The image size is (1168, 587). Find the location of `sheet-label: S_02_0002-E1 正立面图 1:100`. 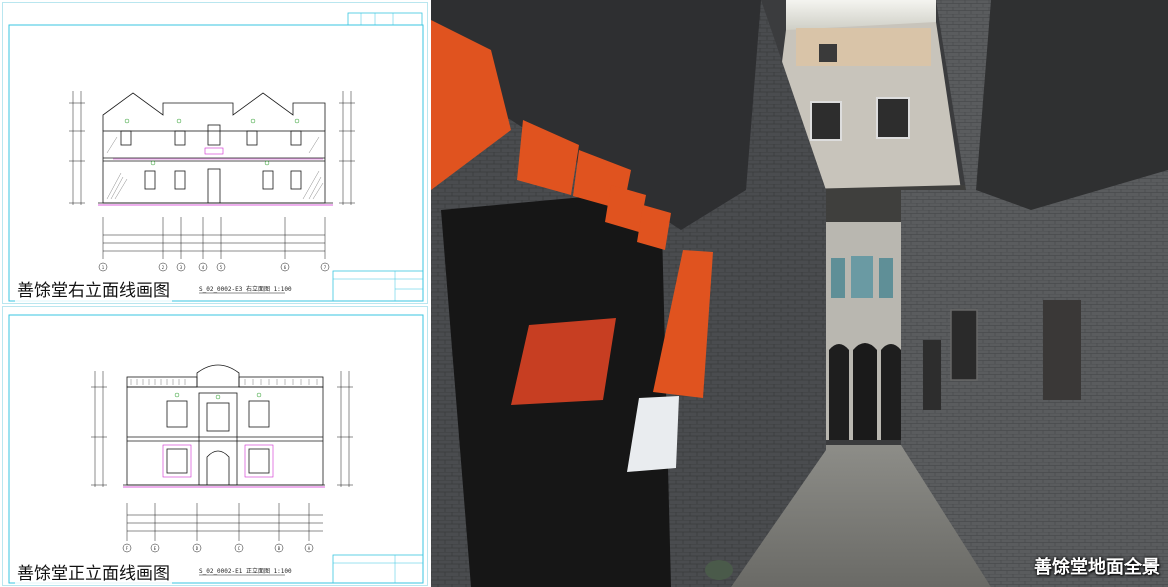

sheet-label: S_02_0002-E1 正立面图 1:100 is located at coordinates (245, 571).